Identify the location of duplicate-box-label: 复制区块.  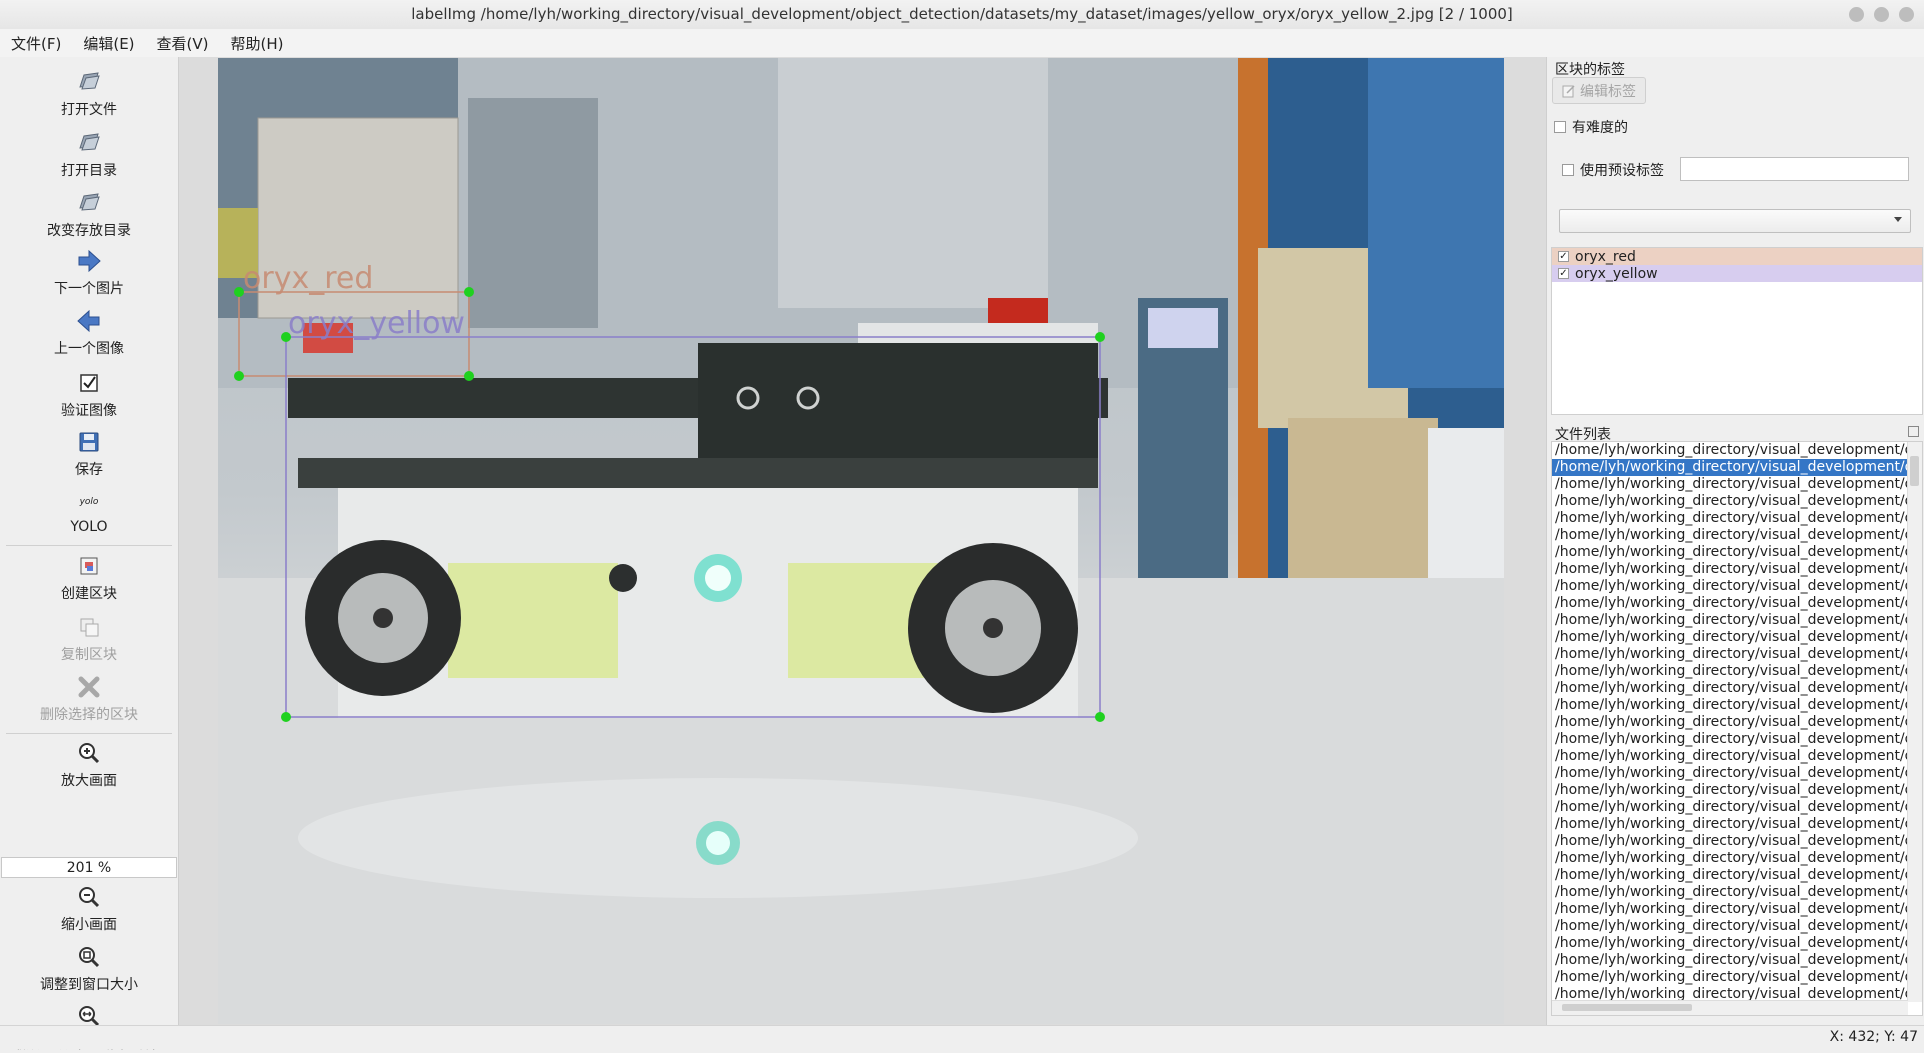
(89, 655).